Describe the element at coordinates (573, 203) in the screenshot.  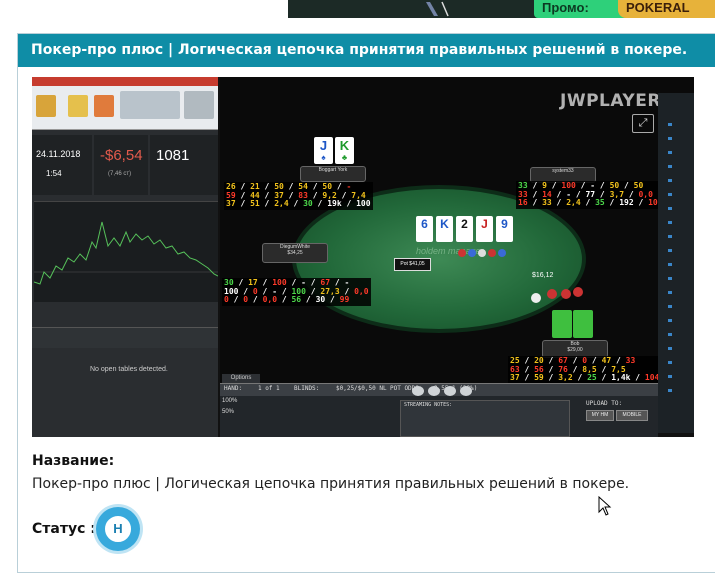
I see `hud-stat: 2,4` at that location.